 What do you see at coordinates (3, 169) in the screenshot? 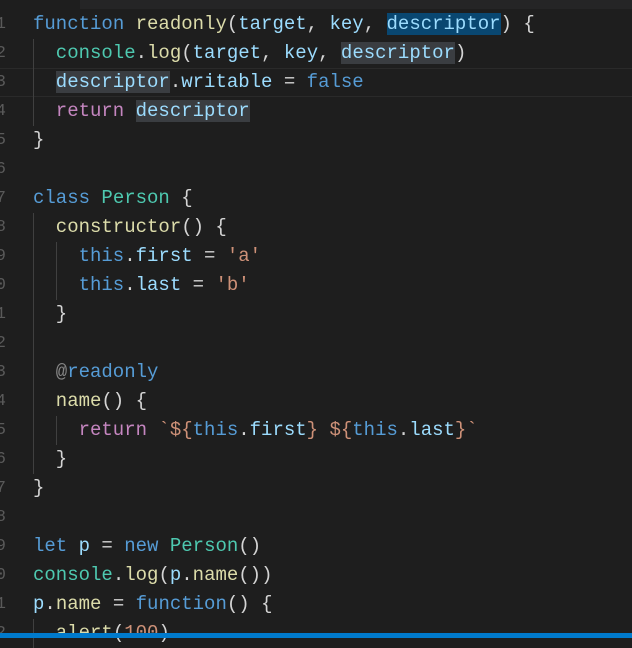
I see `line-number: 6` at bounding box center [3, 169].